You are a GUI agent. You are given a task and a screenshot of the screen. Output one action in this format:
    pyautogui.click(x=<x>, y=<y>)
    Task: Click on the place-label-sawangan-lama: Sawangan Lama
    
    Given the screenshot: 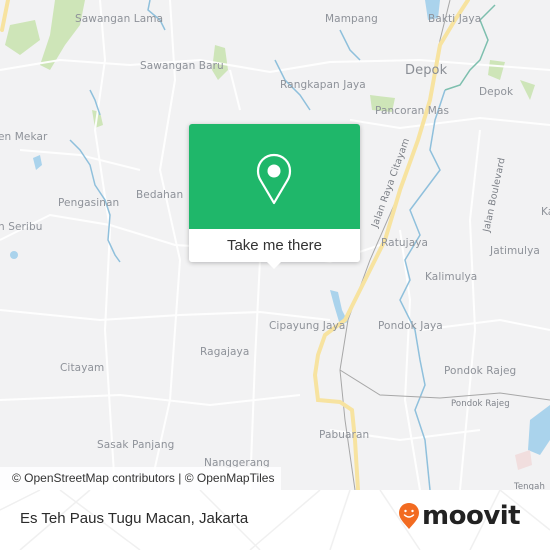 What is the action you would take?
    pyautogui.click(x=119, y=19)
    